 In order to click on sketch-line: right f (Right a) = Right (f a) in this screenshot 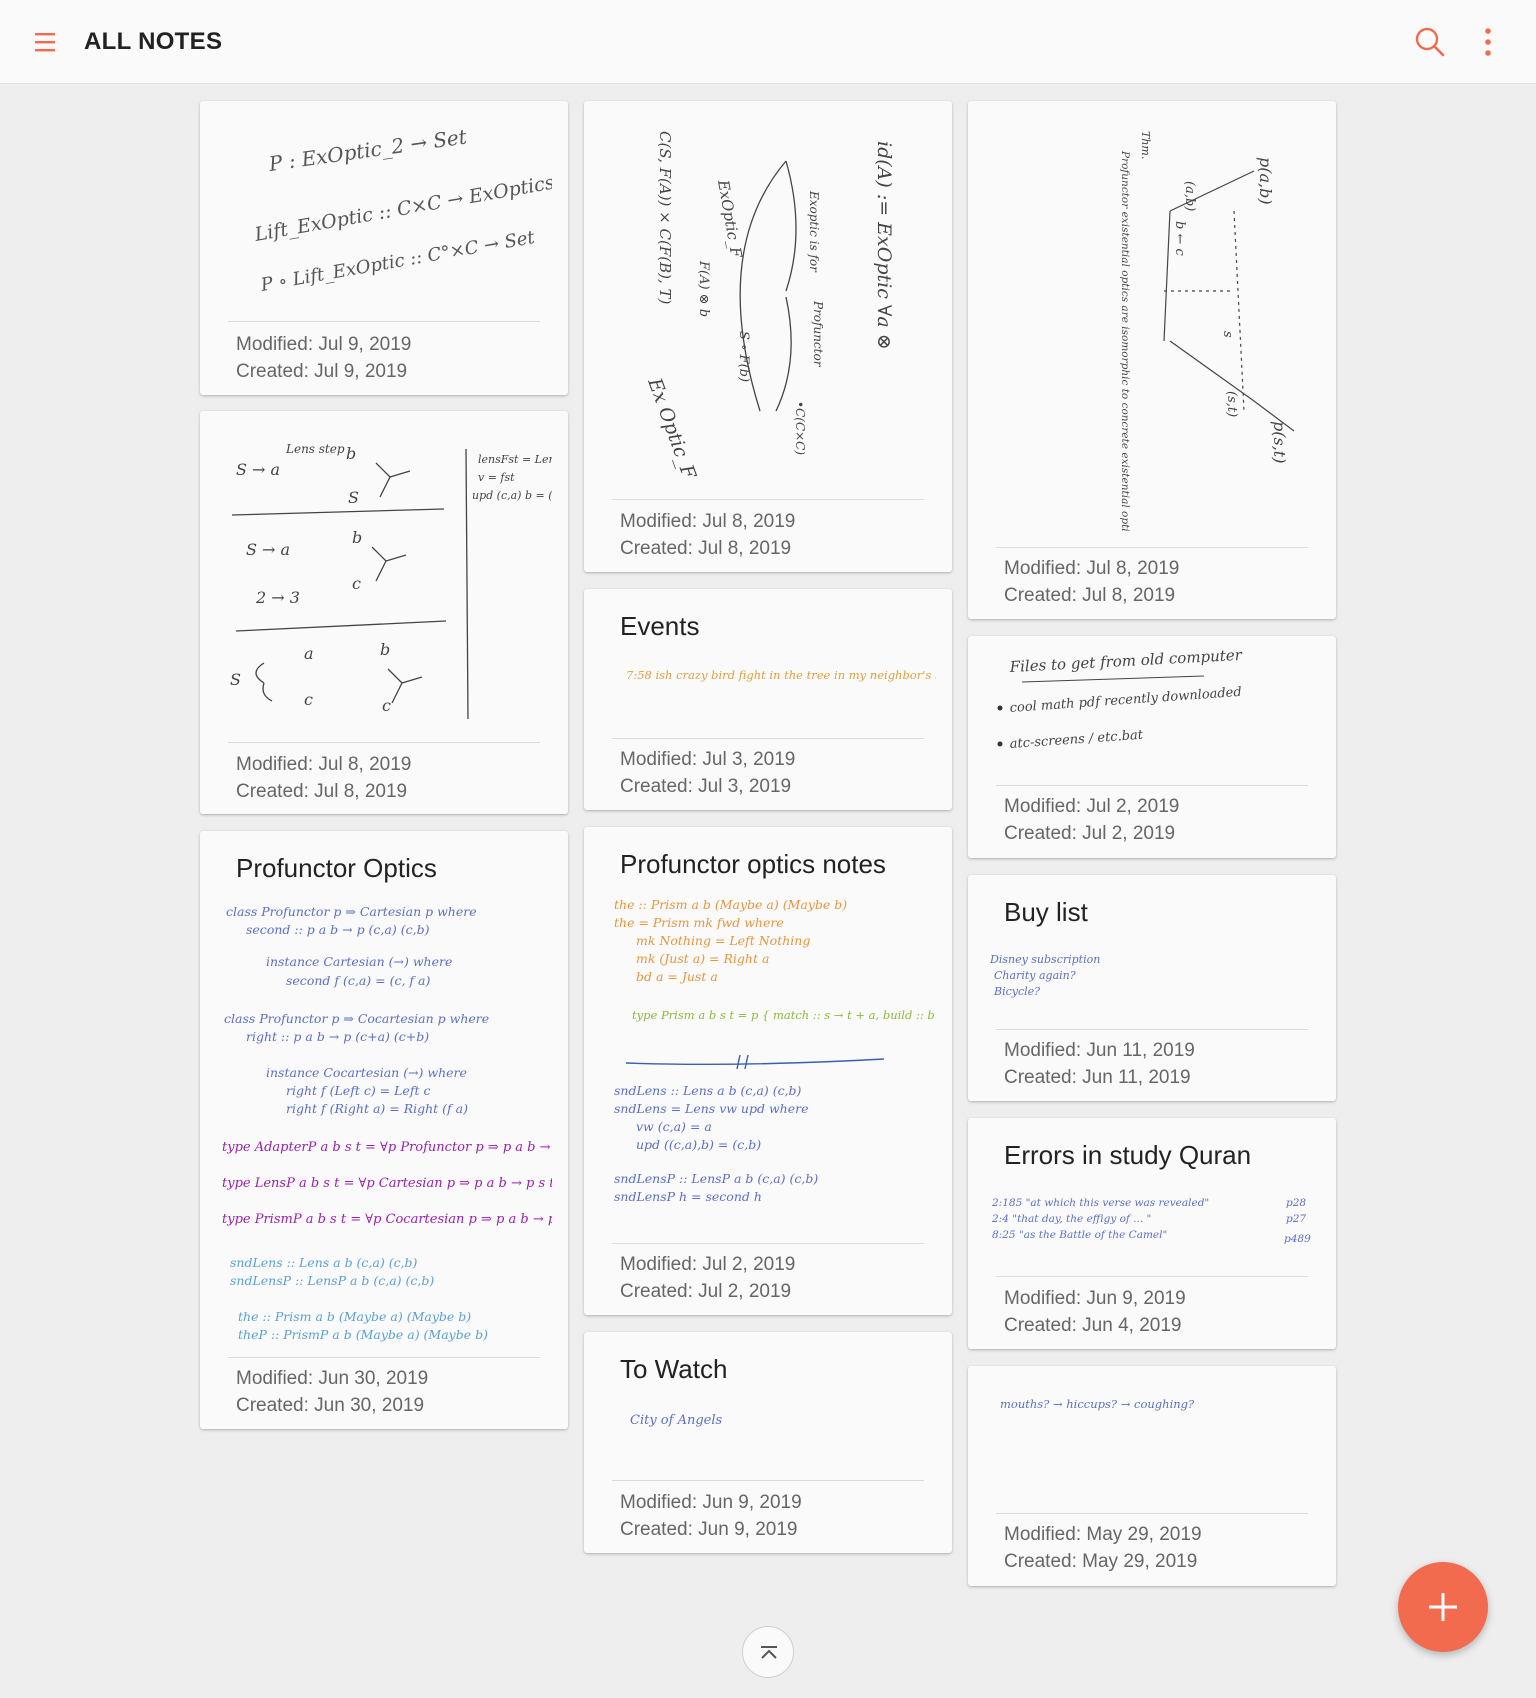, I will do `click(377, 1108)`.